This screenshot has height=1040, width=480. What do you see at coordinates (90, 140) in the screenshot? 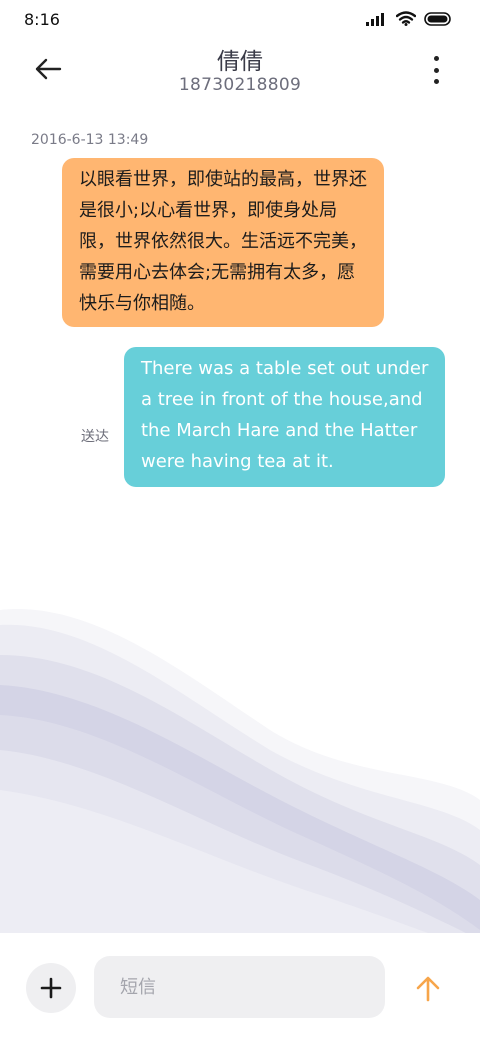
I see `message-timestamp: 2016-6-13 13:49` at bounding box center [90, 140].